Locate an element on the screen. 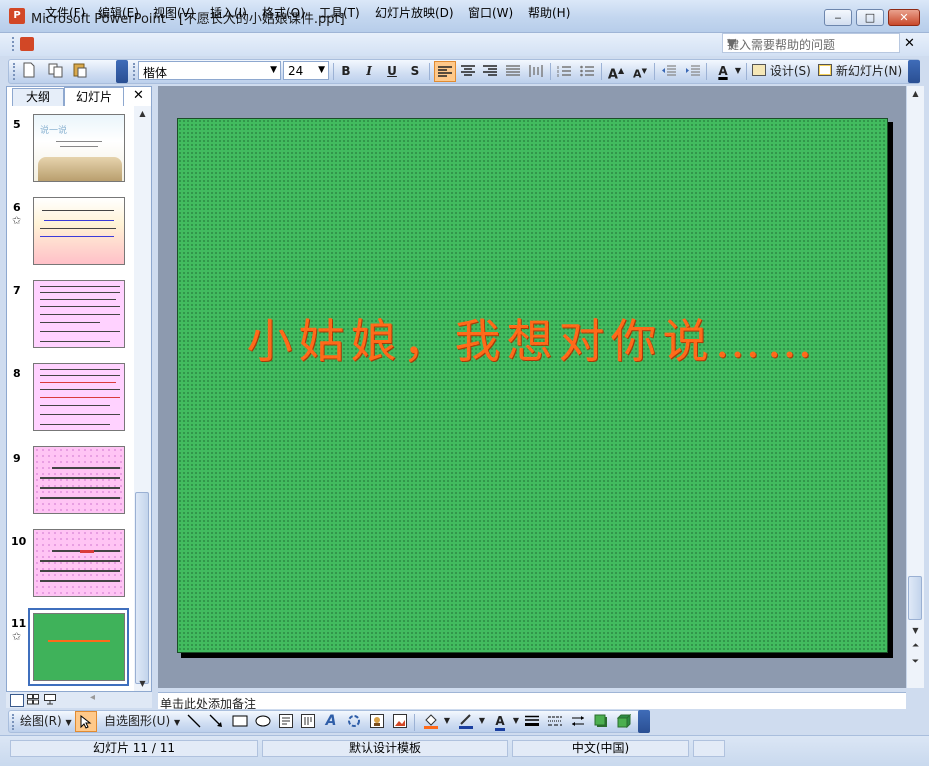 The width and height of the screenshot is (929, 766). slide-sorter-view-icon is located at coordinates (33, 699).